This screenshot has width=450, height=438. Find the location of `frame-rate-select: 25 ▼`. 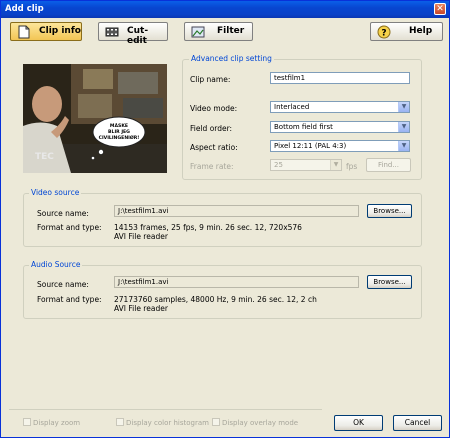

frame-rate-select: 25 ▼ is located at coordinates (306, 165).